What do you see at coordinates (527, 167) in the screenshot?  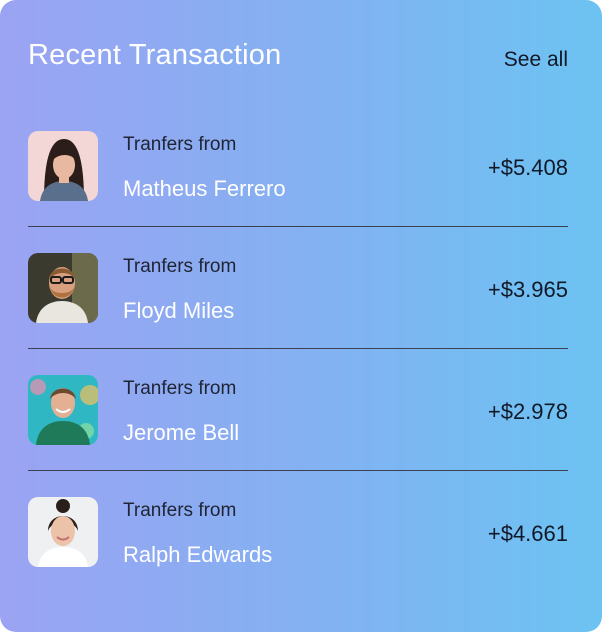 I see `transaction-amount: +$5.408` at bounding box center [527, 167].